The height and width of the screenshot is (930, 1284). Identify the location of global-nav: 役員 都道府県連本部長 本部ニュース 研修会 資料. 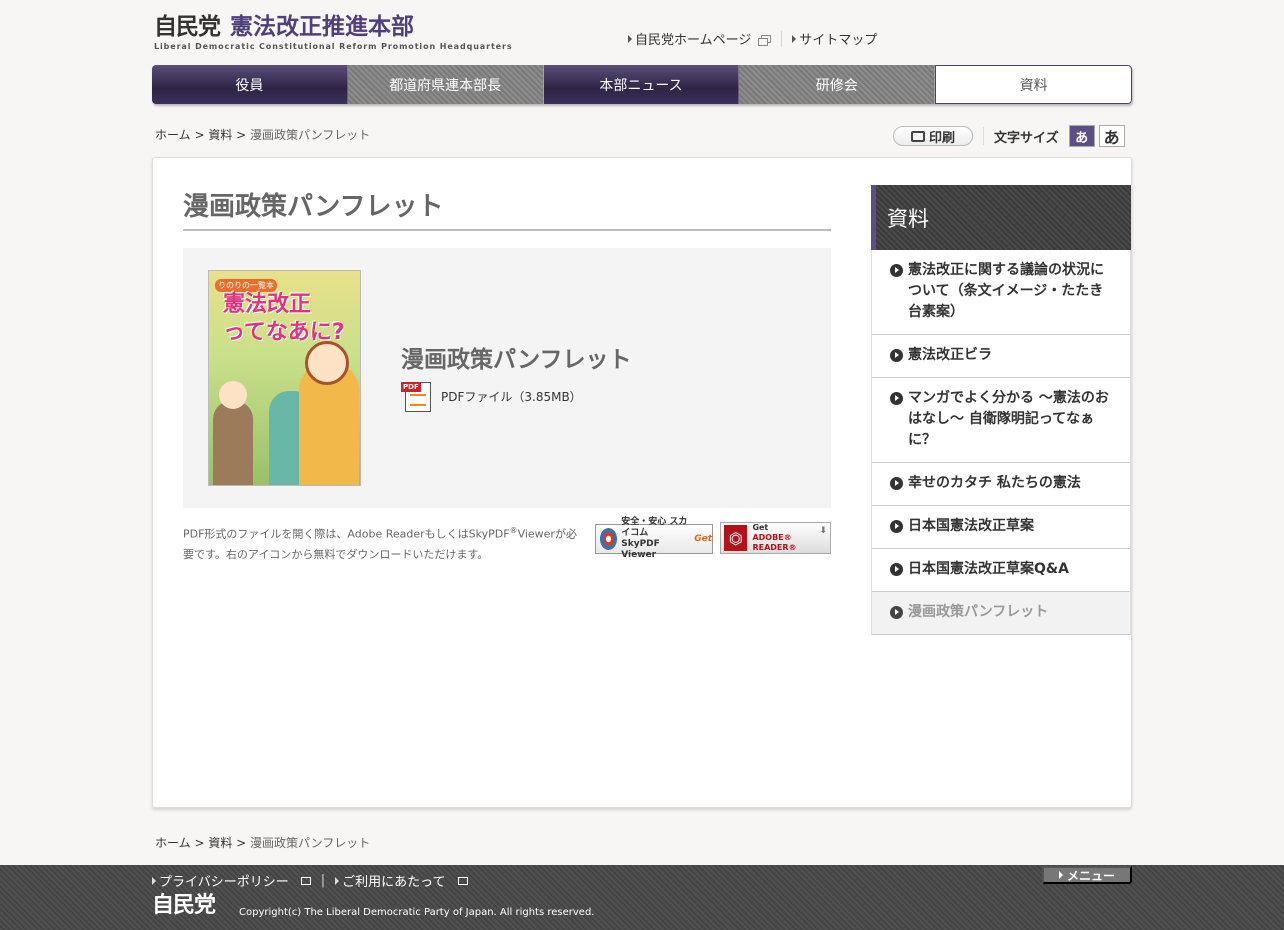
(642, 84).